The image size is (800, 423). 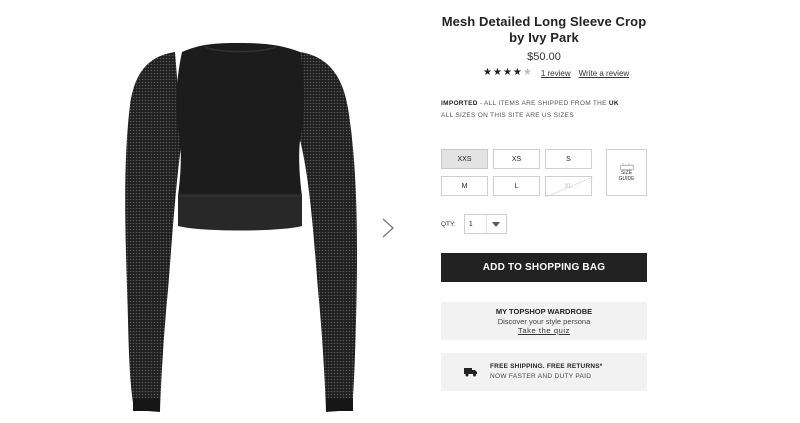 I want to click on size-option-xs: XS, so click(x=516, y=159).